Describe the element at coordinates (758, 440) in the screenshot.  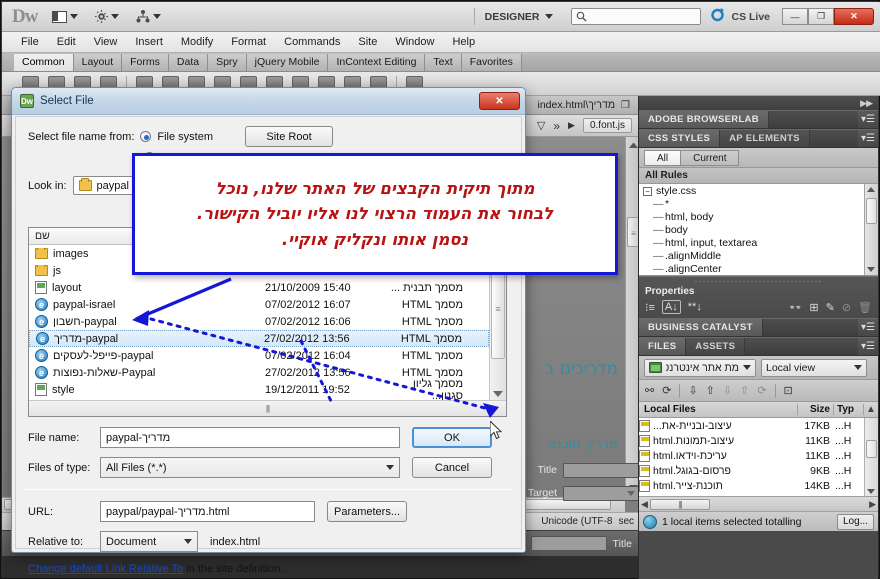
I see `list-item: עיצוב-תמונות.html 11KB ...H` at that location.